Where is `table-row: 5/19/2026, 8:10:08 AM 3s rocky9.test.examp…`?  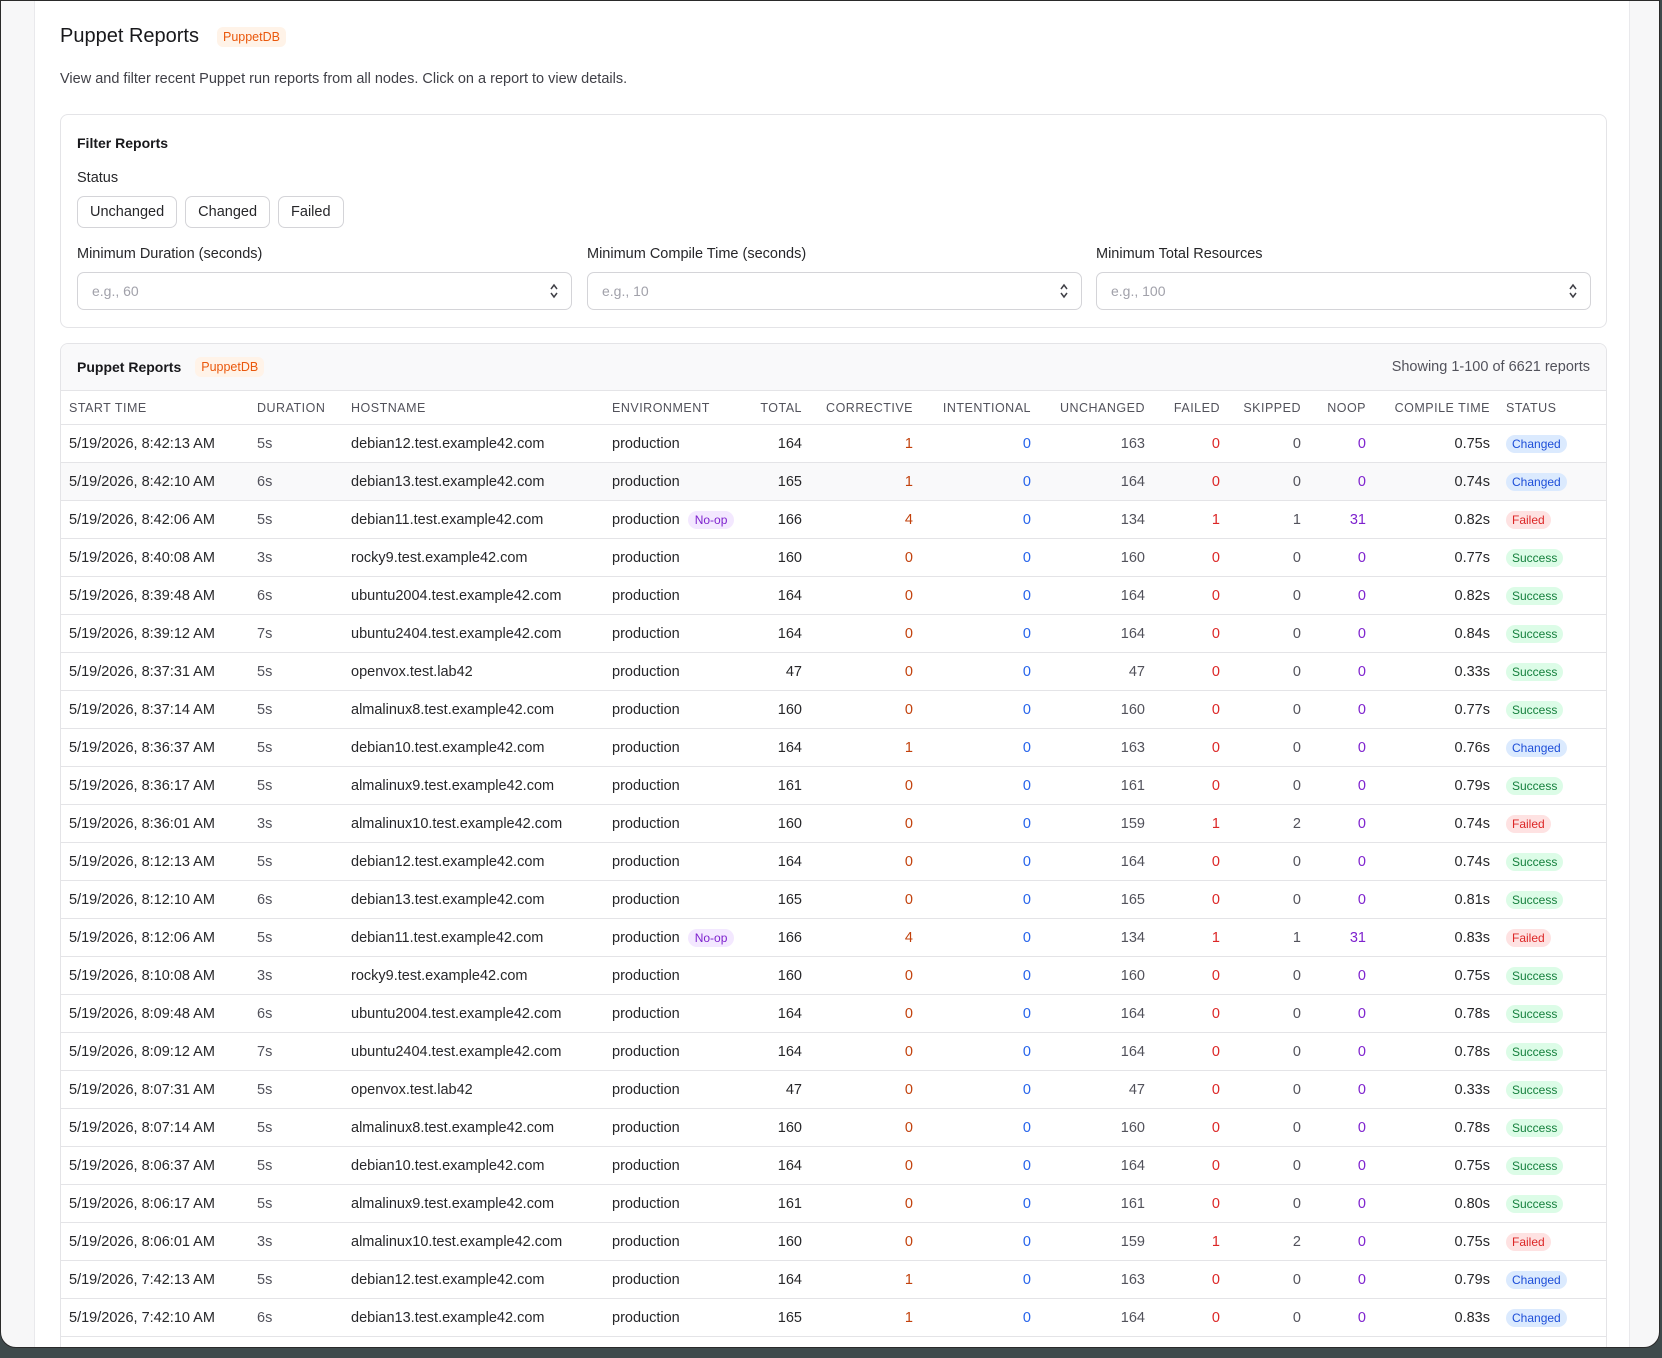
table-row: 5/19/2026, 8:10:08 AM 3s rocky9.test.examp… is located at coordinates (833, 975).